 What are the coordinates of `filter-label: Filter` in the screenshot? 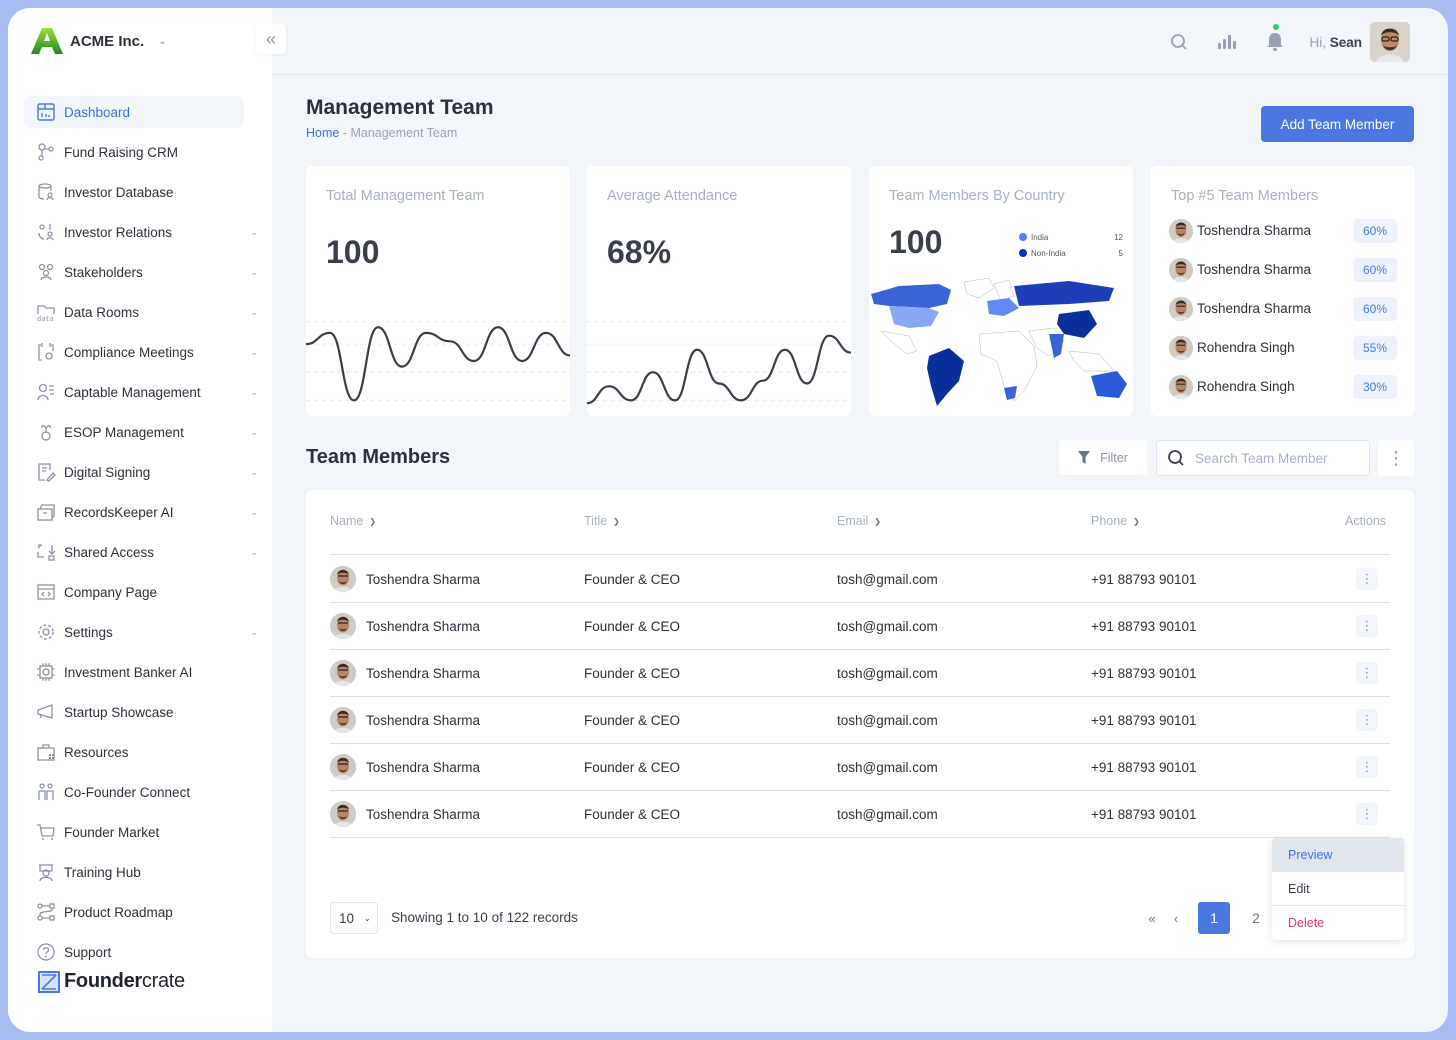 It's located at (1114, 457).